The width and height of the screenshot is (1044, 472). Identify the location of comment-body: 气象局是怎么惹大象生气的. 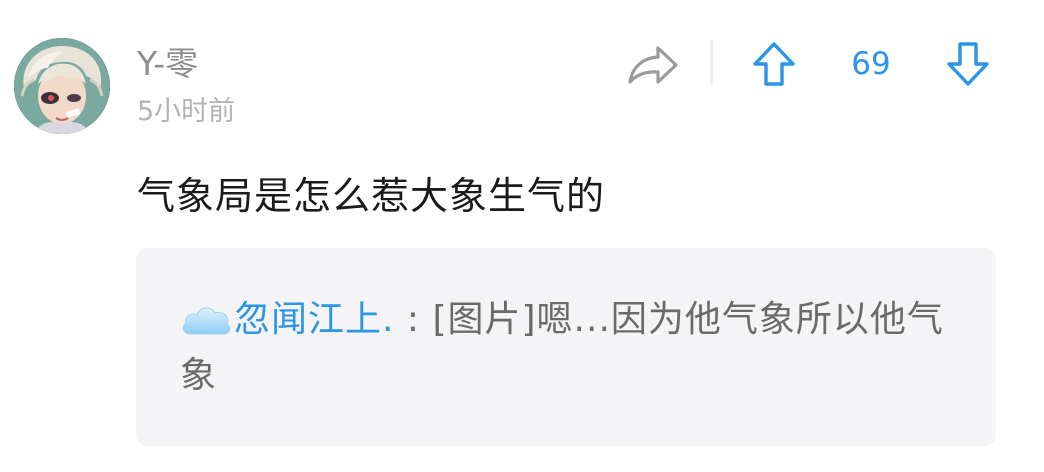
(371, 196).